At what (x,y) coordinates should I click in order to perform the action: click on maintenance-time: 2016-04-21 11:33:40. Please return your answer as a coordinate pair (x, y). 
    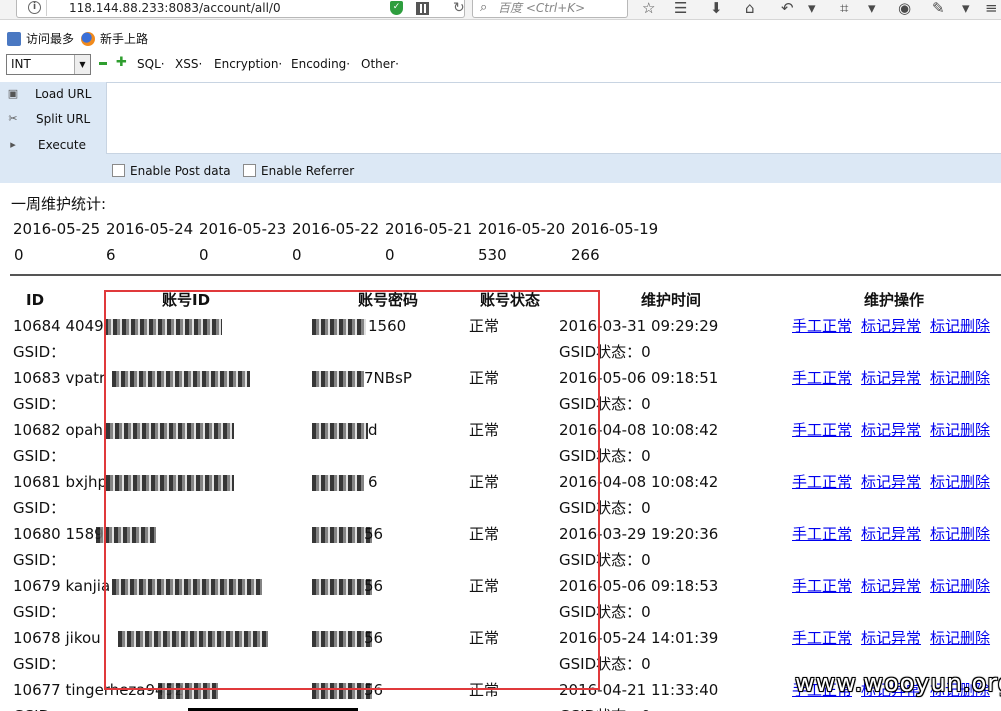
    Looking at the image, I should click on (639, 690).